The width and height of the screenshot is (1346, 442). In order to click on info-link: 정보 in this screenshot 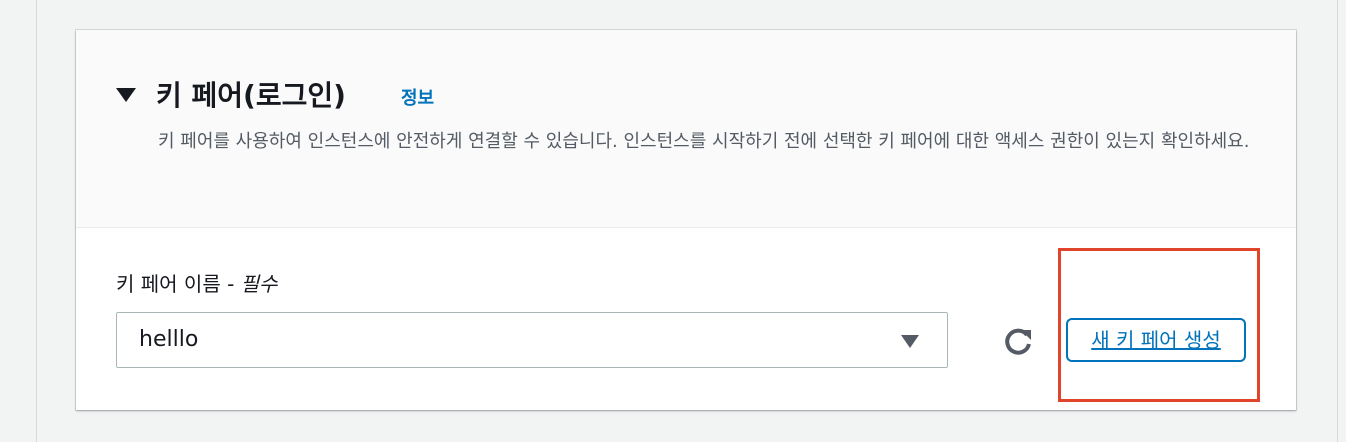, I will do `click(417, 97)`.